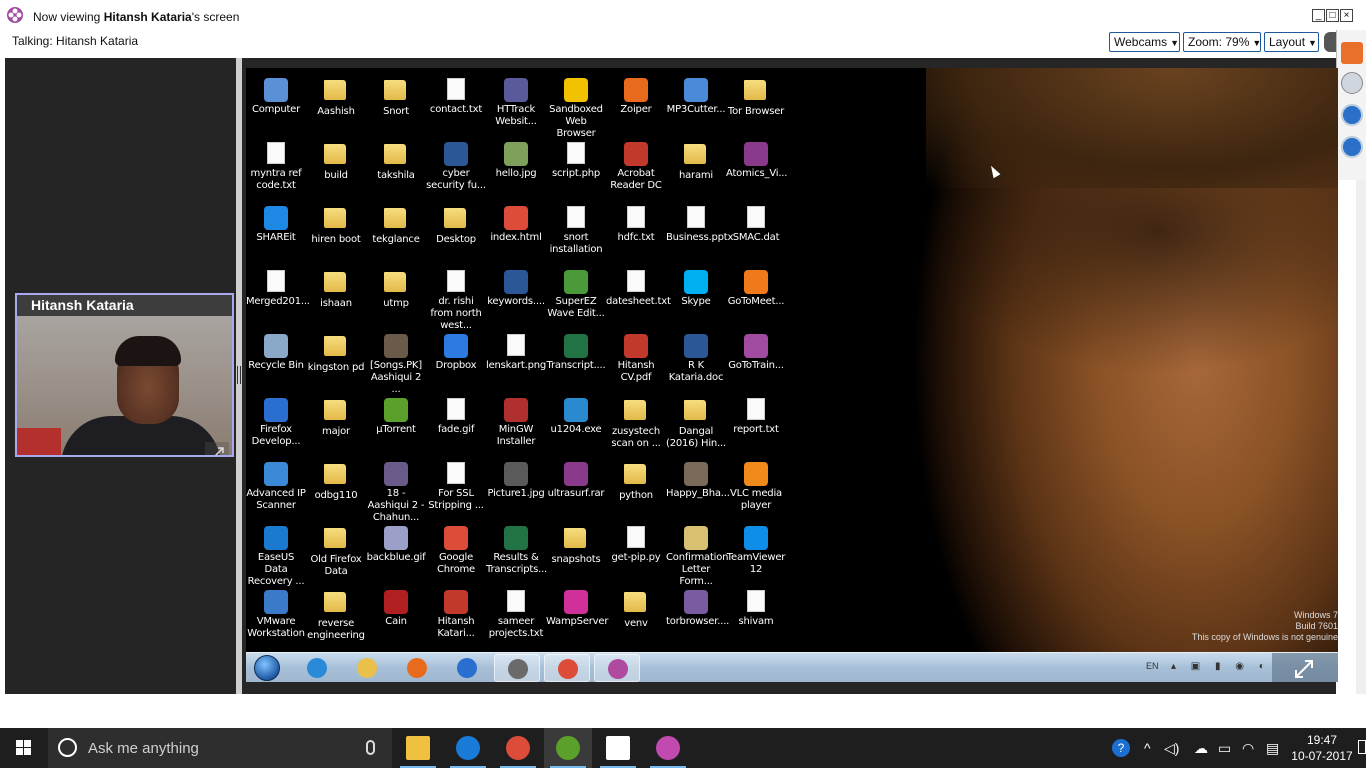 The width and height of the screenshot is (1366, 771). I want to click on desktop-icon: Hitansh CV.pdf, so click(636, 360).